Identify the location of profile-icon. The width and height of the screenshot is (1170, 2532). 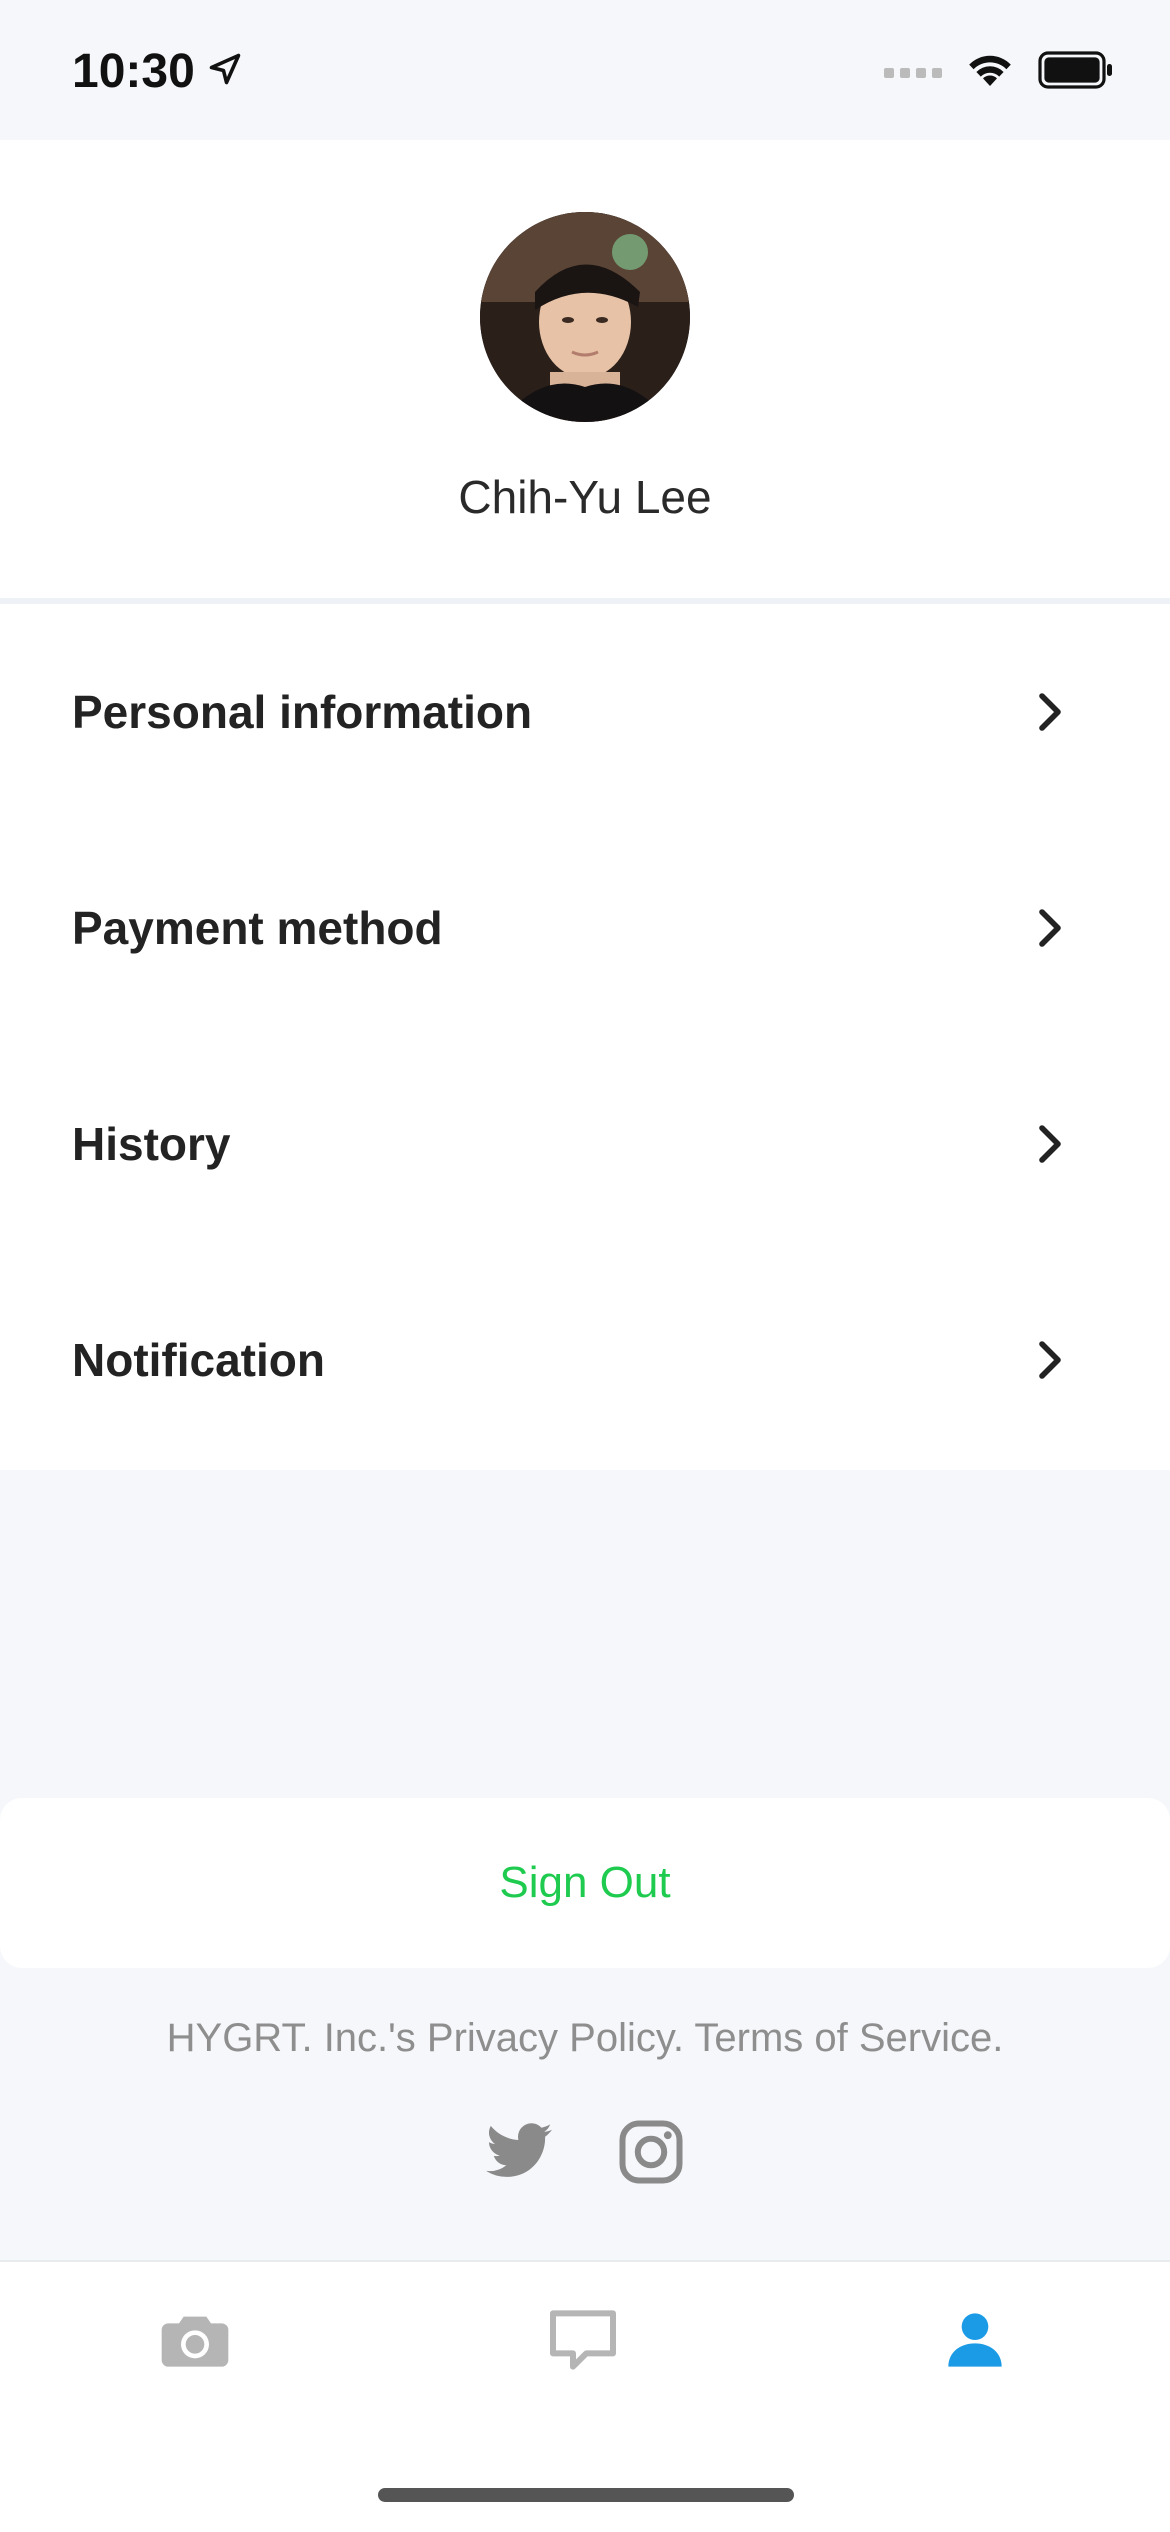
(975, 2340).